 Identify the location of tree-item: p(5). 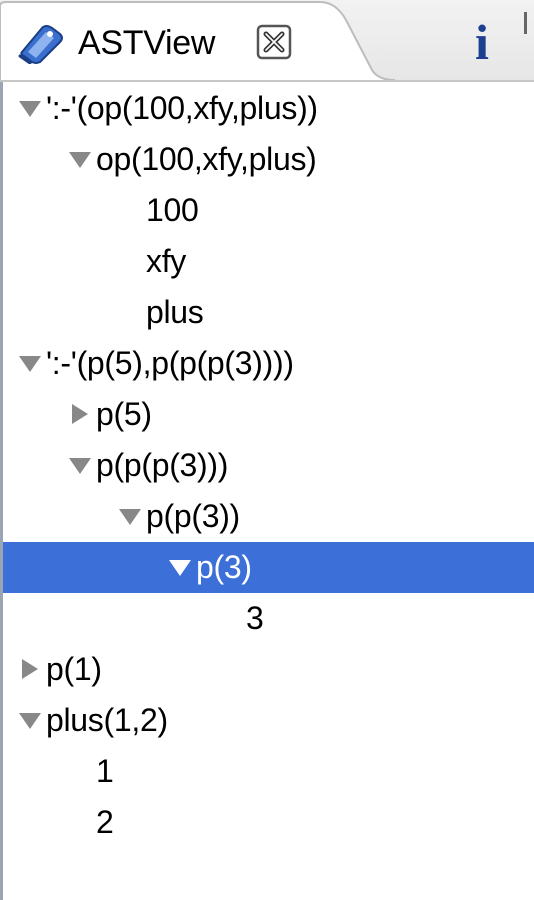
(268, 414).